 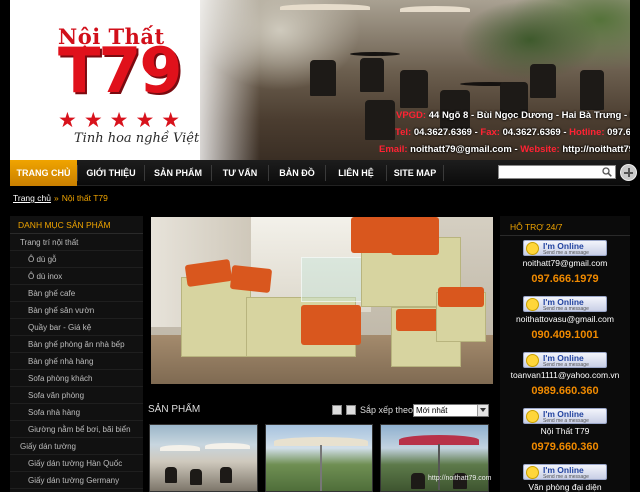 What do you see at coordinates (174, 409) in the screenshot?
I see `products-title: SẢN PHẨM` at bounding box center [174, 409].